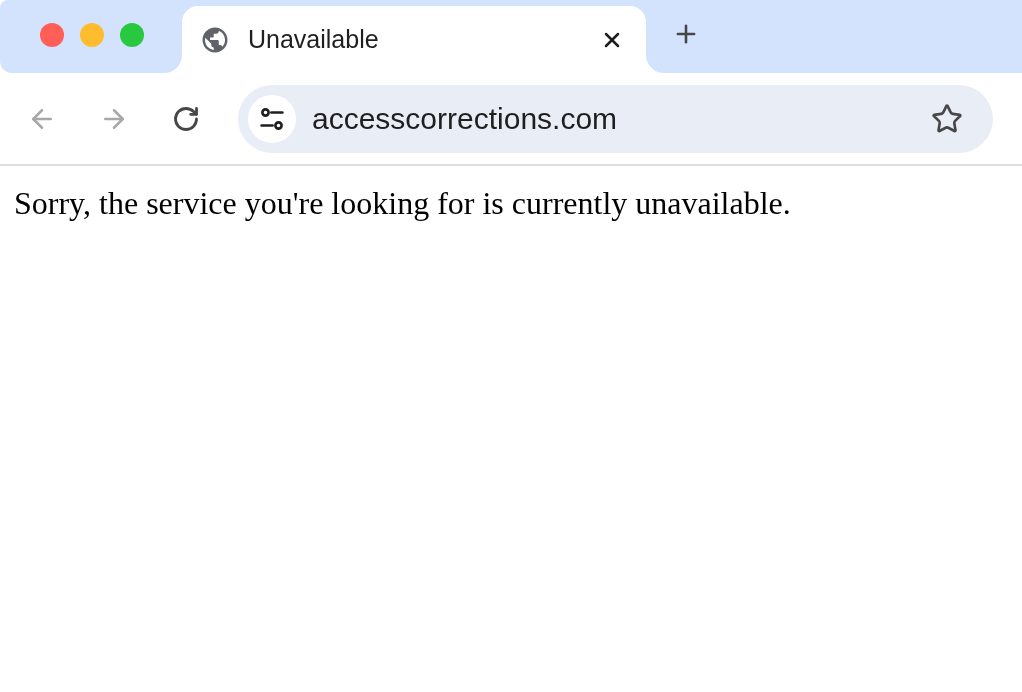  I want to click on reload-icon, so click(186, 118).